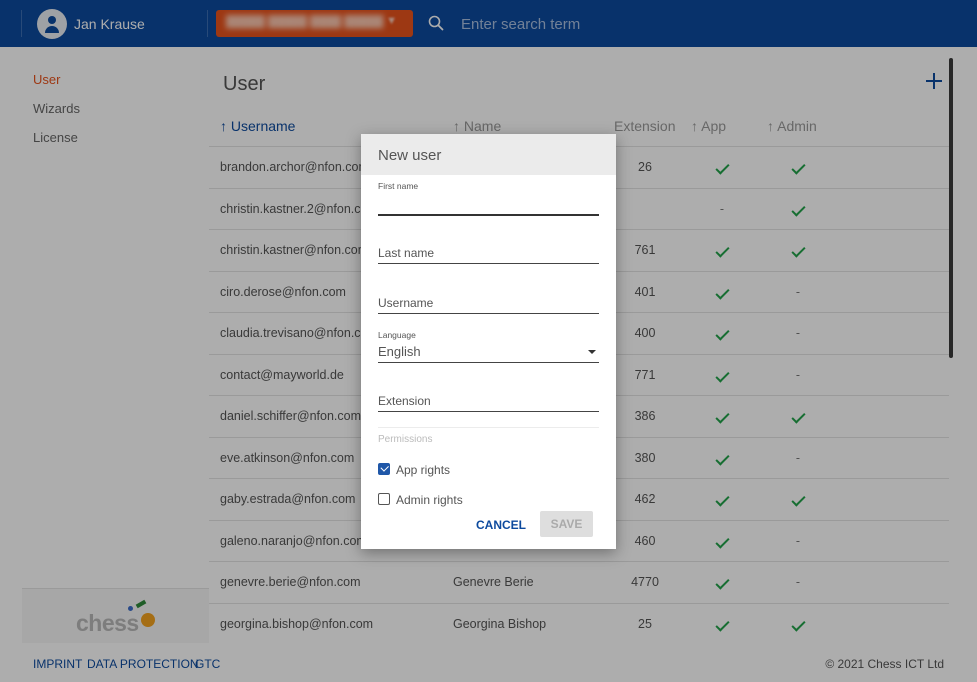 Image resolution: width=977 pixels, height=682 pixels. I want to click on app-rights-checkbox, so click(384, 469).